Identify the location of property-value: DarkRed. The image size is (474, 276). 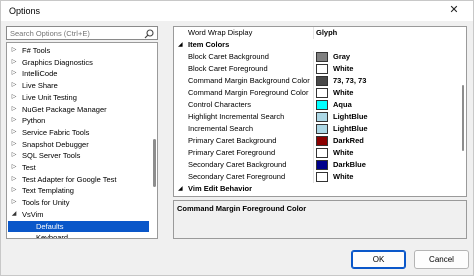
(348, 141).